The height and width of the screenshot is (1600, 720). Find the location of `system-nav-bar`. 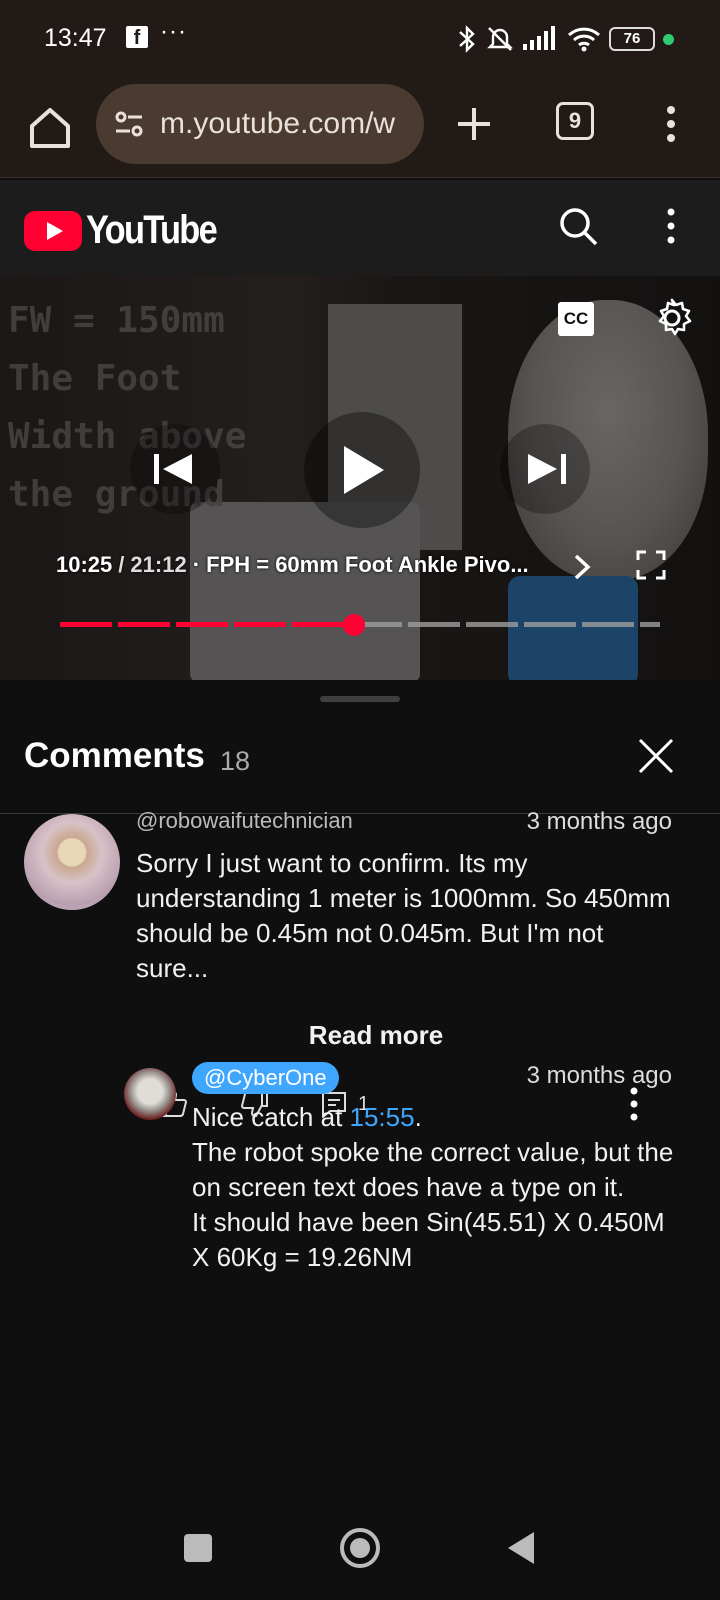

system-nav-bar is located at coordinates (360, 1561).